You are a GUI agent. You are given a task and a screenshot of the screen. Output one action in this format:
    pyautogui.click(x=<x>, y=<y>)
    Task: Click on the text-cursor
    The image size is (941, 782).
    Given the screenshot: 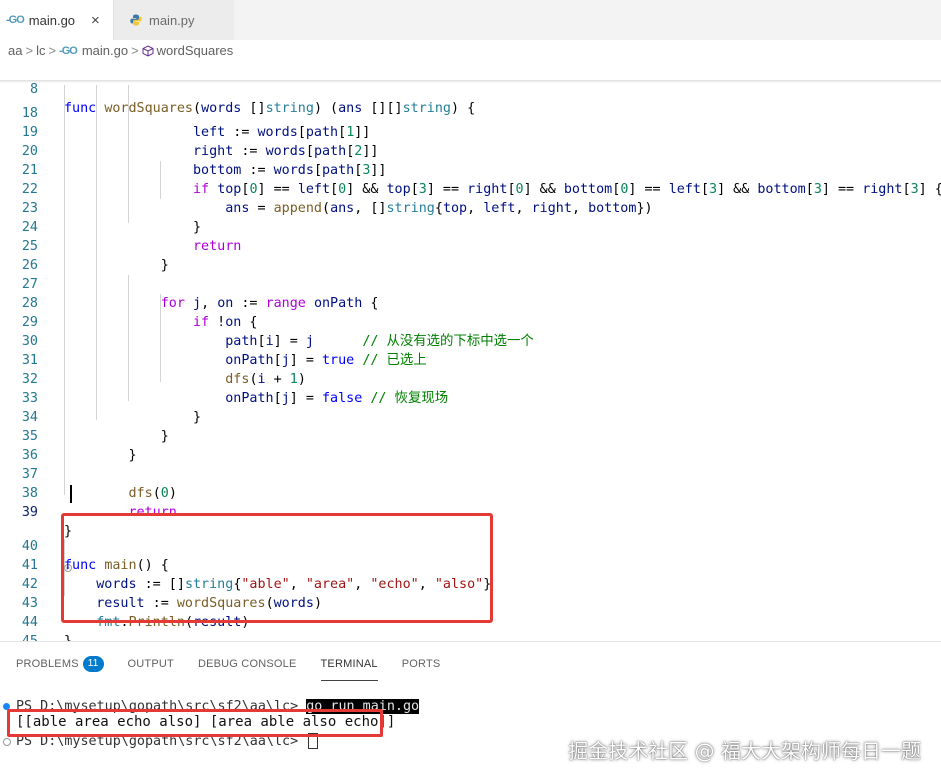 What is the action you would take?
    pyautogui.click(x=71, y=494)
    